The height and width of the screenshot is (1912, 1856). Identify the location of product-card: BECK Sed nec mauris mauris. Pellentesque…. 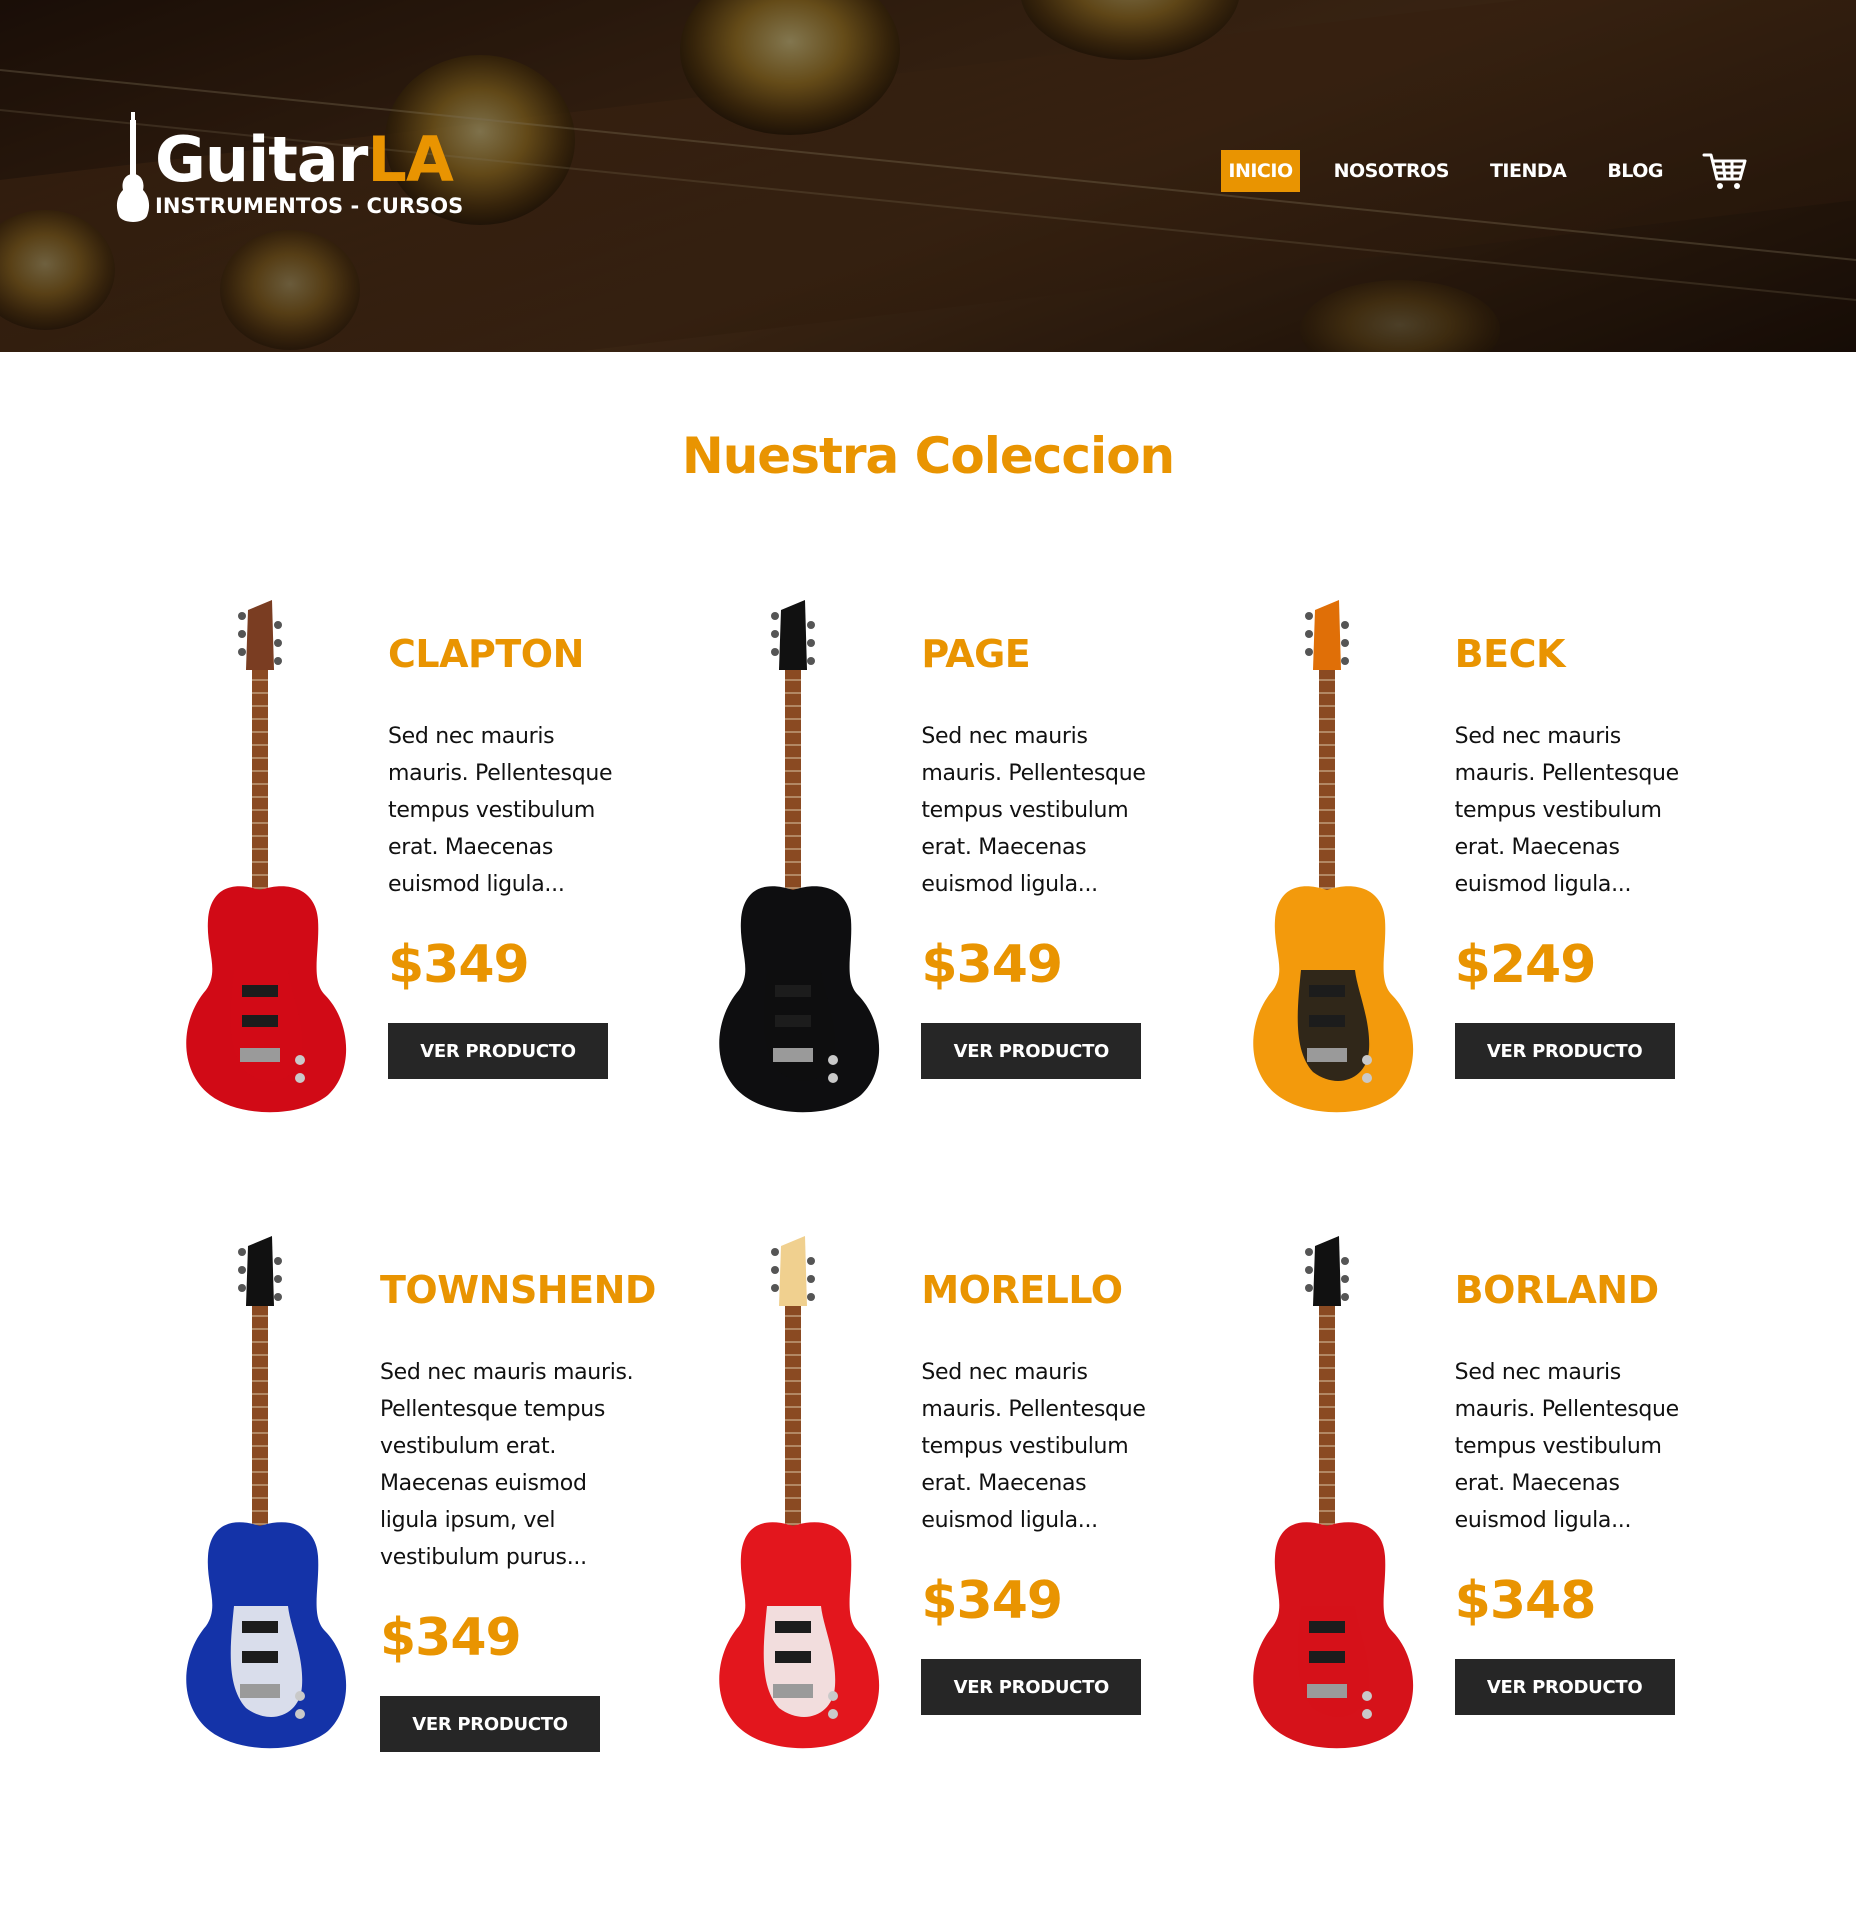
(1473, 898).